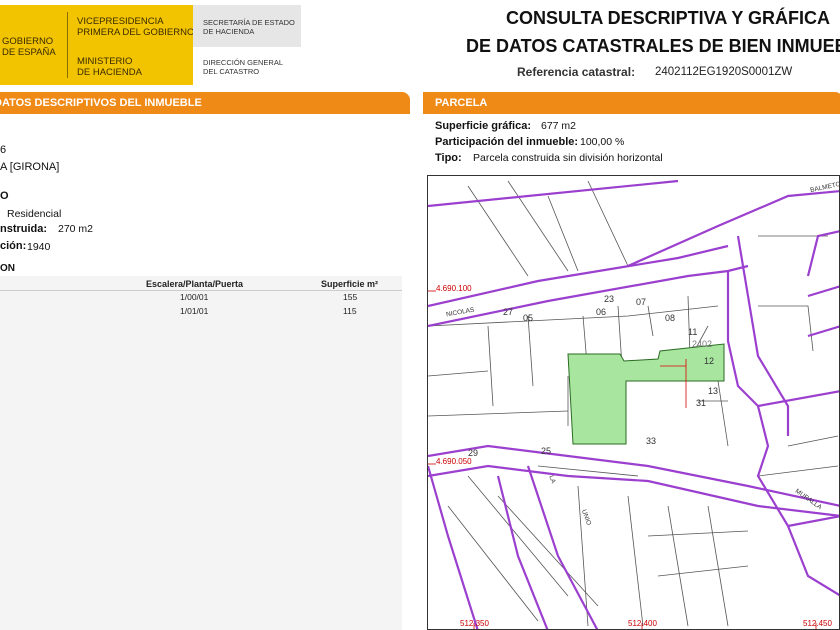 The width and height of the screenshot is (840, 630). What do you see at coordinates (249, 22) in the screenshot?
I see `secretaria-line-1: SECRETARÍA DE ESTADO` at bounding box center [249, 22].